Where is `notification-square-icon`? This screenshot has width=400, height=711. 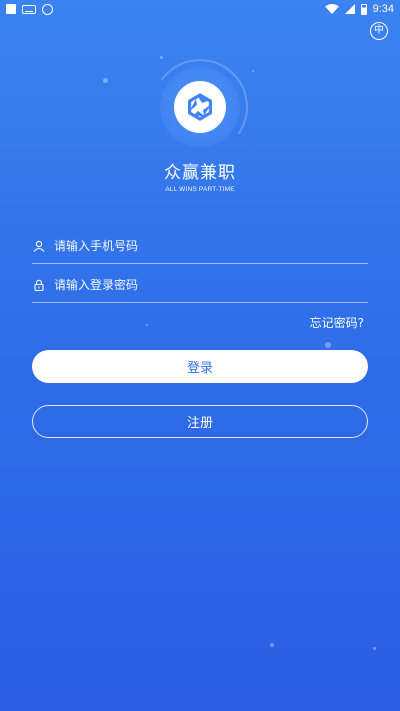 notification-square-icon is located at coordinates (11, 9).